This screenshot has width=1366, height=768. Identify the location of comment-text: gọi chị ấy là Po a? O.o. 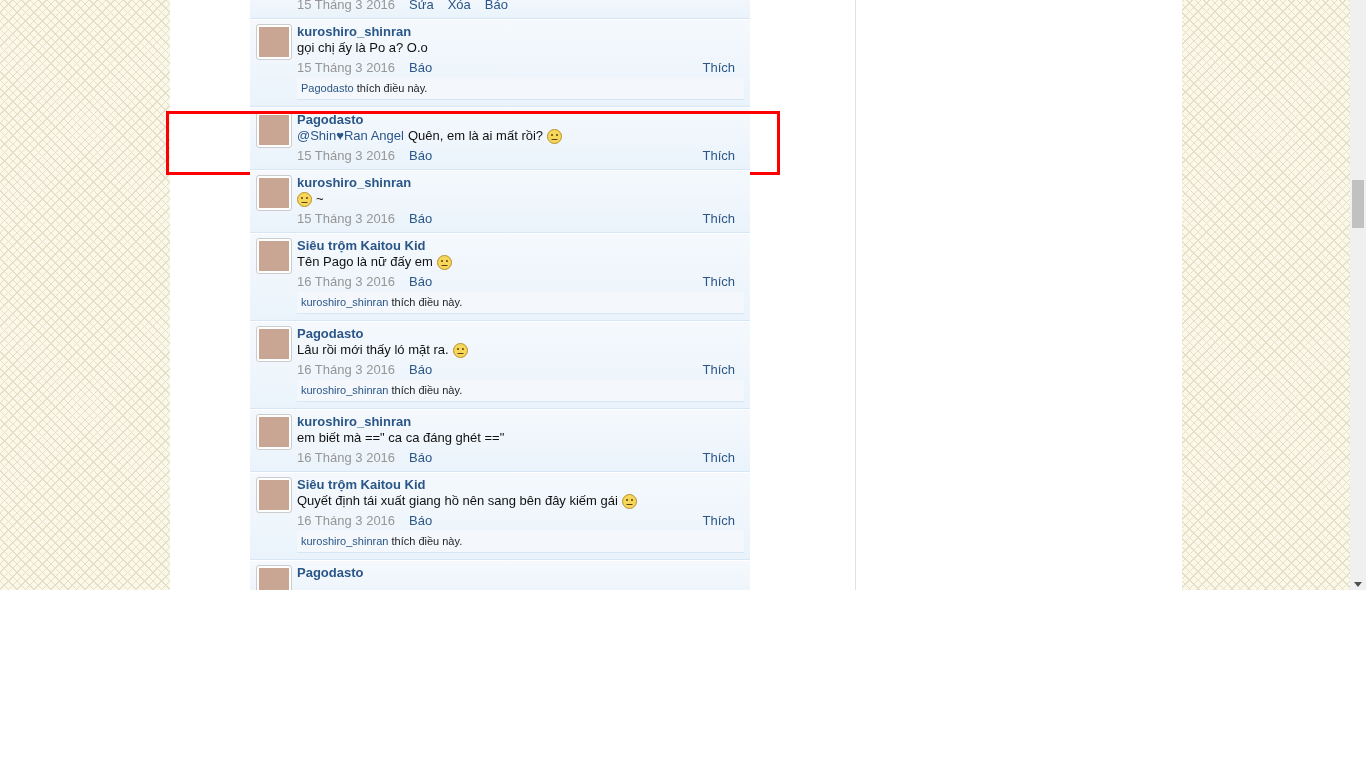
(362, 48).